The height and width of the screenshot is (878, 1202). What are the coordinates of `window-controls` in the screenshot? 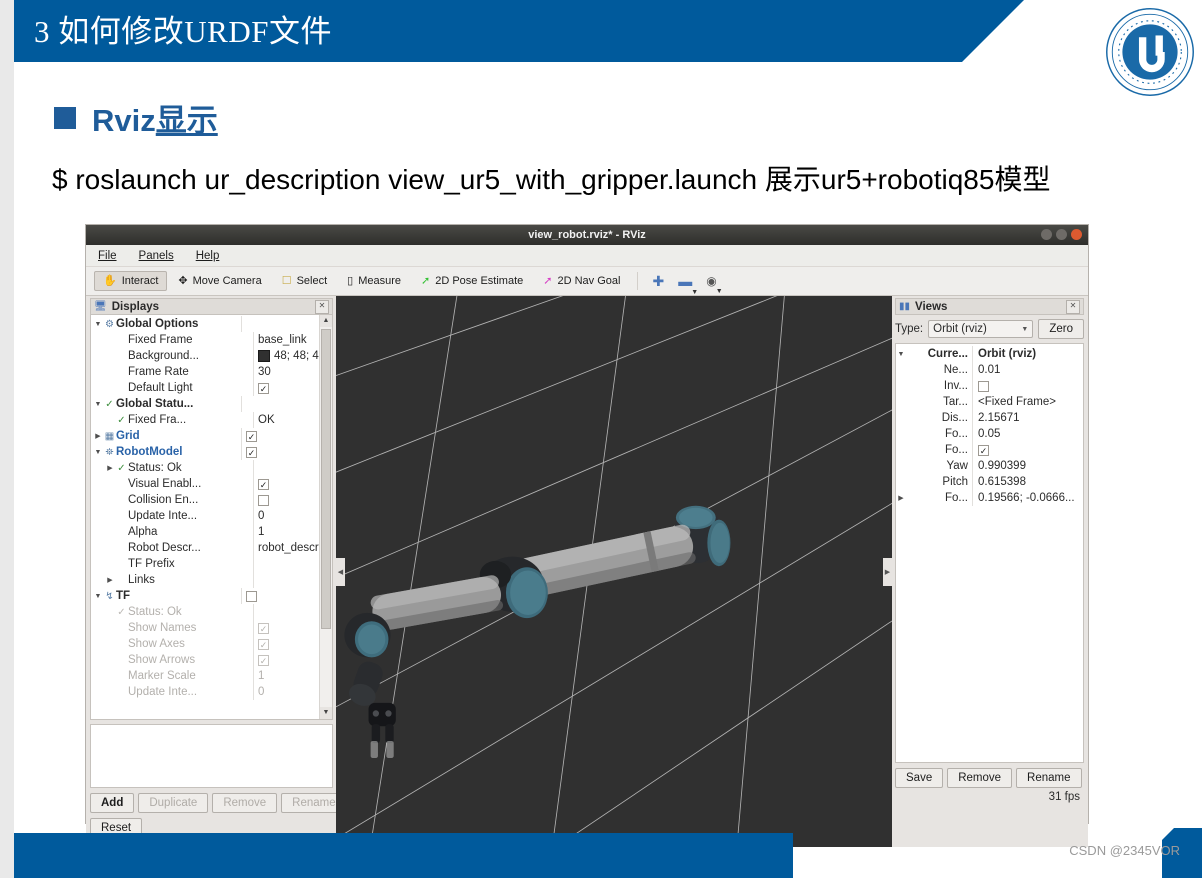 It's located at (1061, 234).